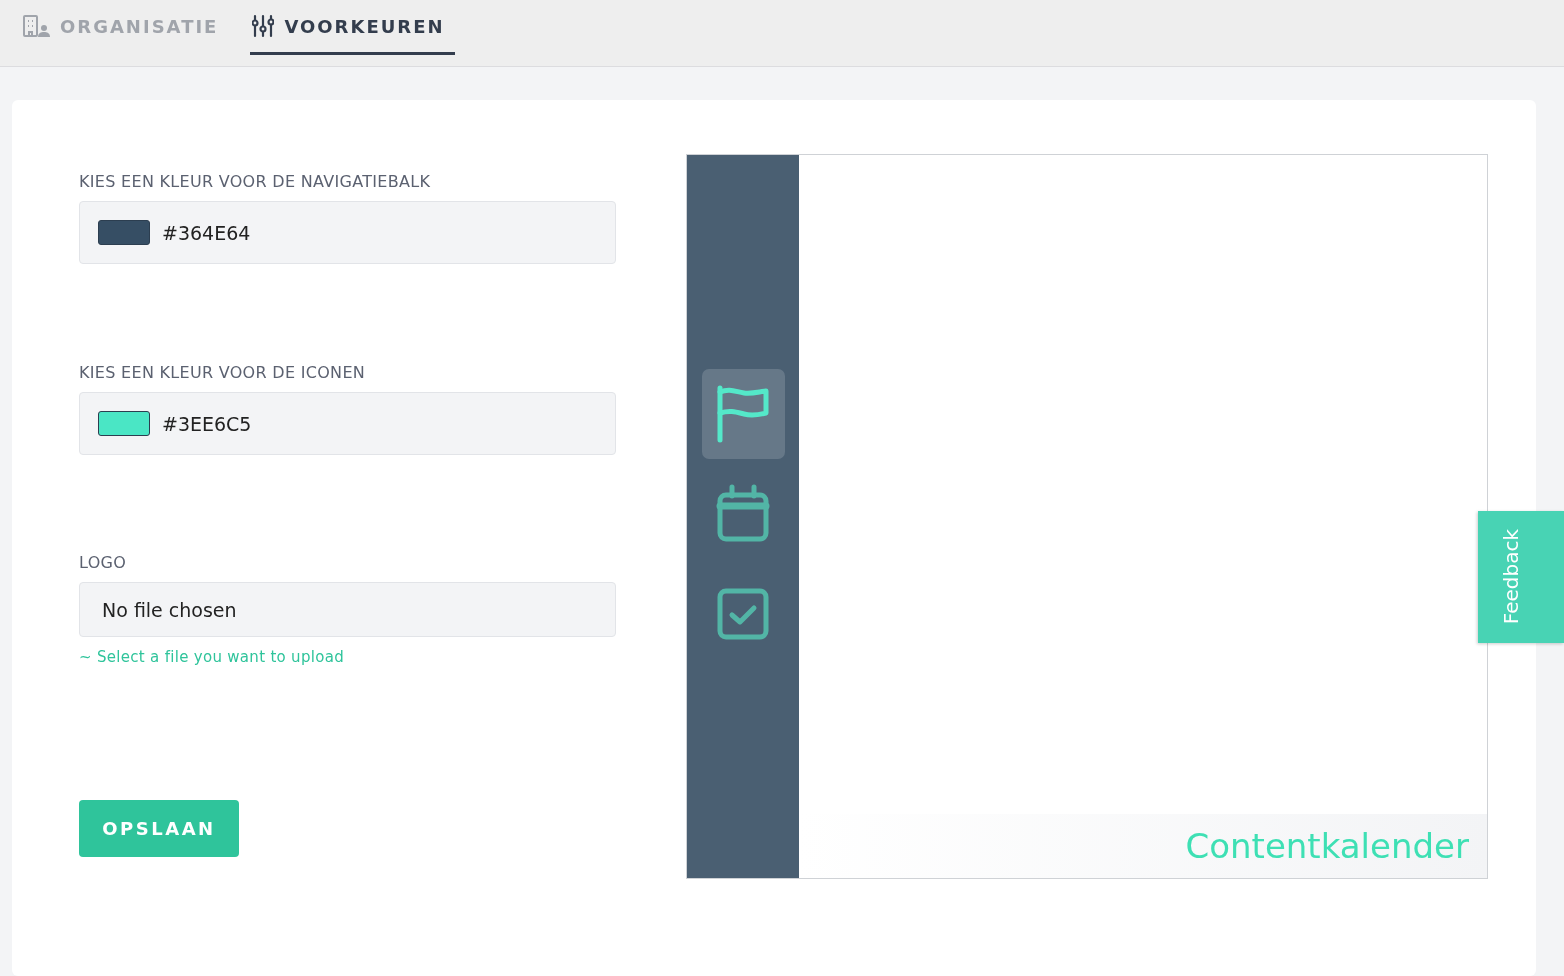  I want to click on hint-text: ~ Select a file you want to upload, so click(211, 657).